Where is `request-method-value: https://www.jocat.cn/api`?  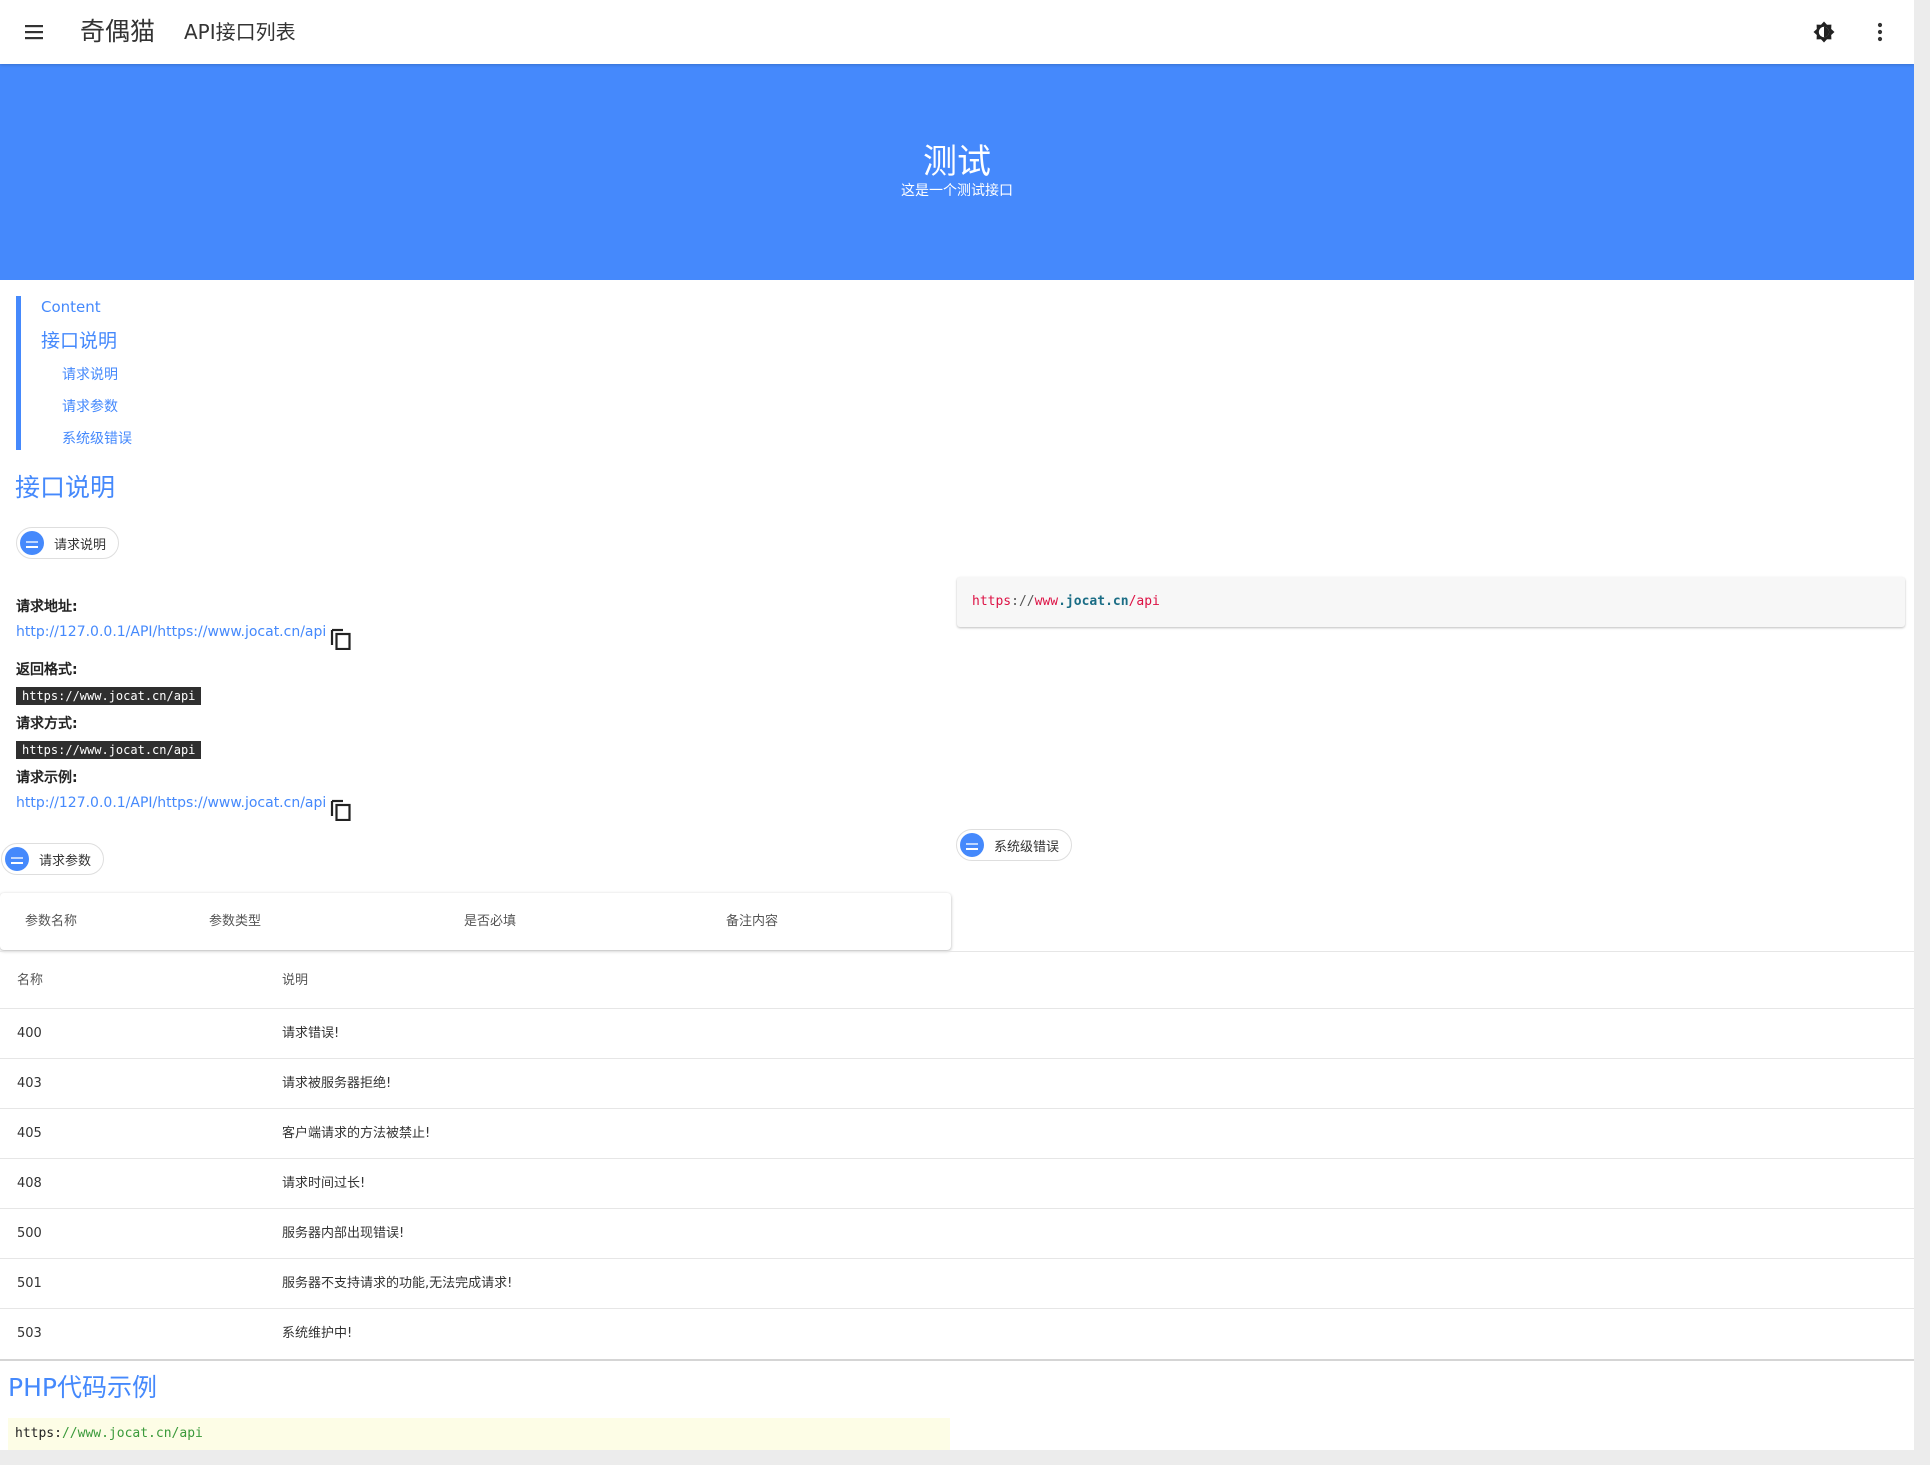 request-method-value: https://www.jocat.cn/api is located at coordinates (109, 750).